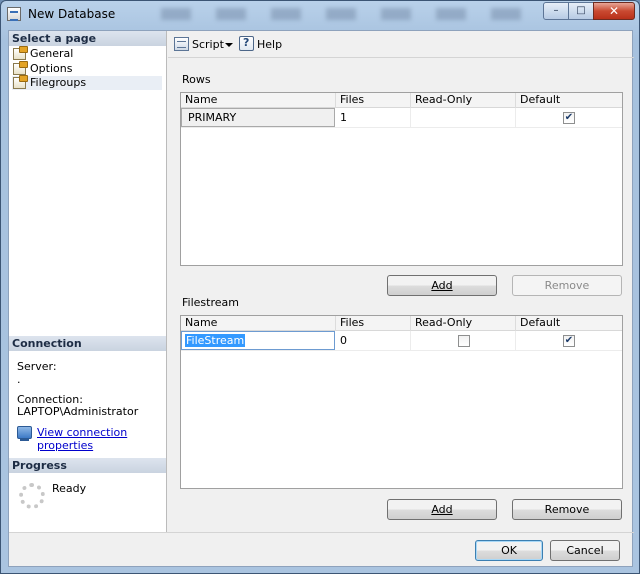 The image size is (640, 574). What do you see at coordinates (19, 379) in the screenshot?
I see `server-value: .` at bounding box center [19, 379].